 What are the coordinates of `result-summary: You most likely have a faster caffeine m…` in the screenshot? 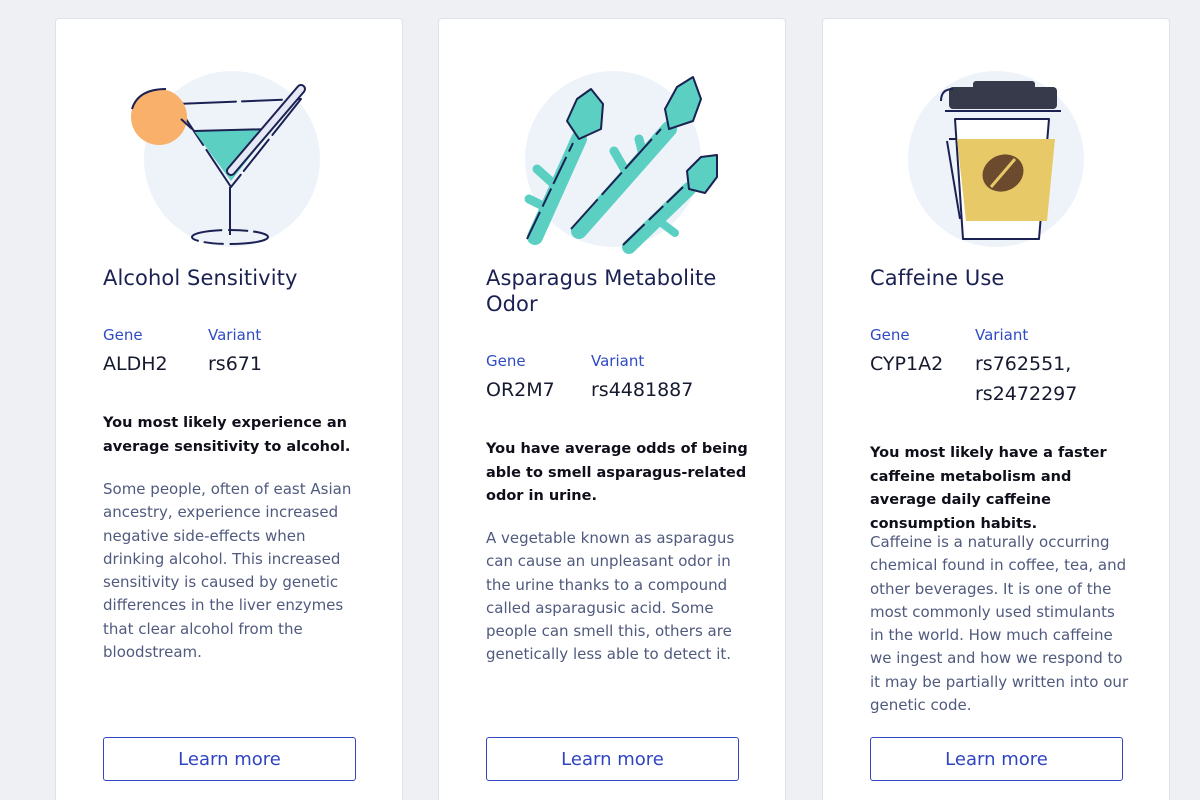 It's located at (988, 488).